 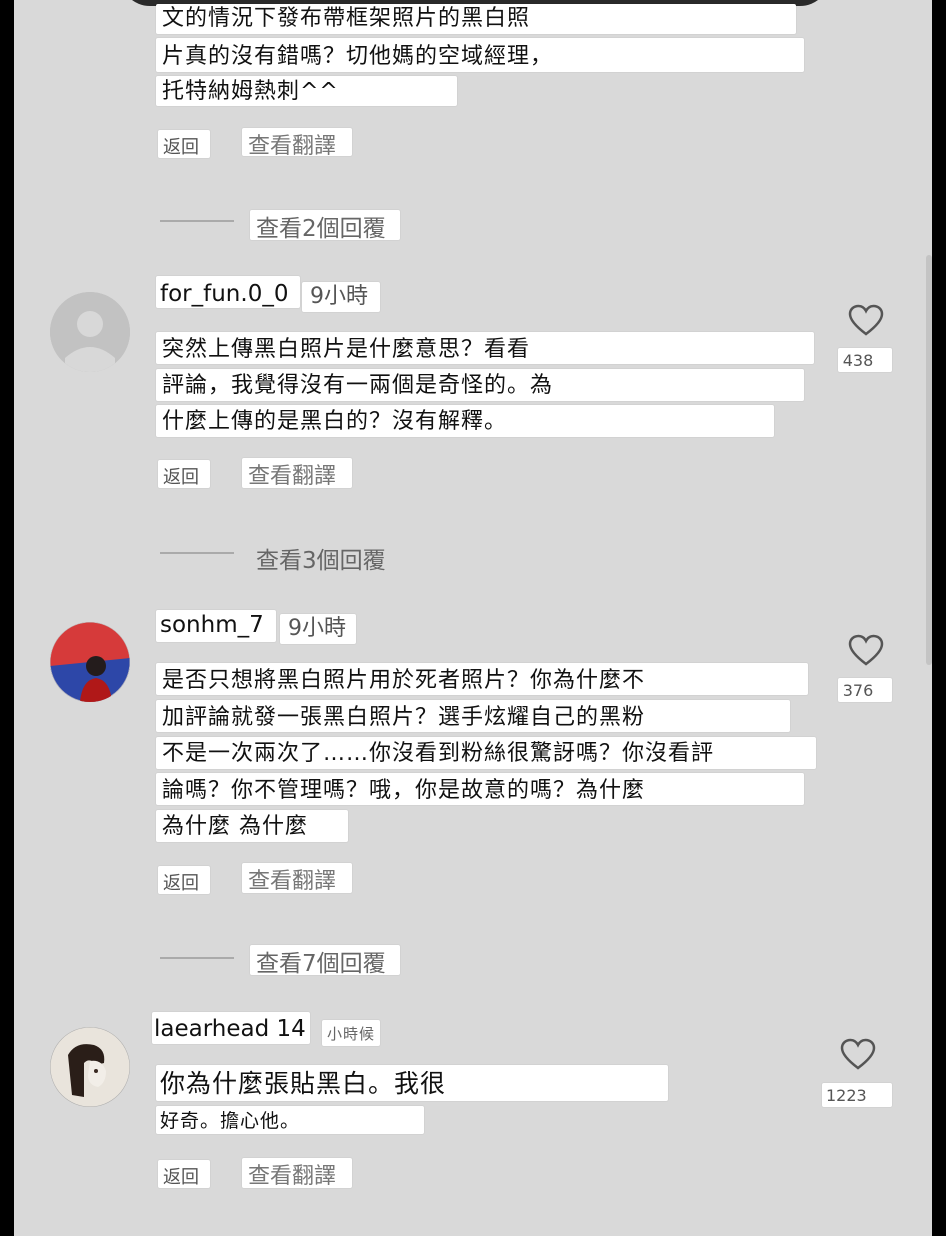 What do you see at coordinates (235, 826) in the screenshot?
I see `comment-text-line: 為什麼 為什麼` at bounding box center [235, 826].